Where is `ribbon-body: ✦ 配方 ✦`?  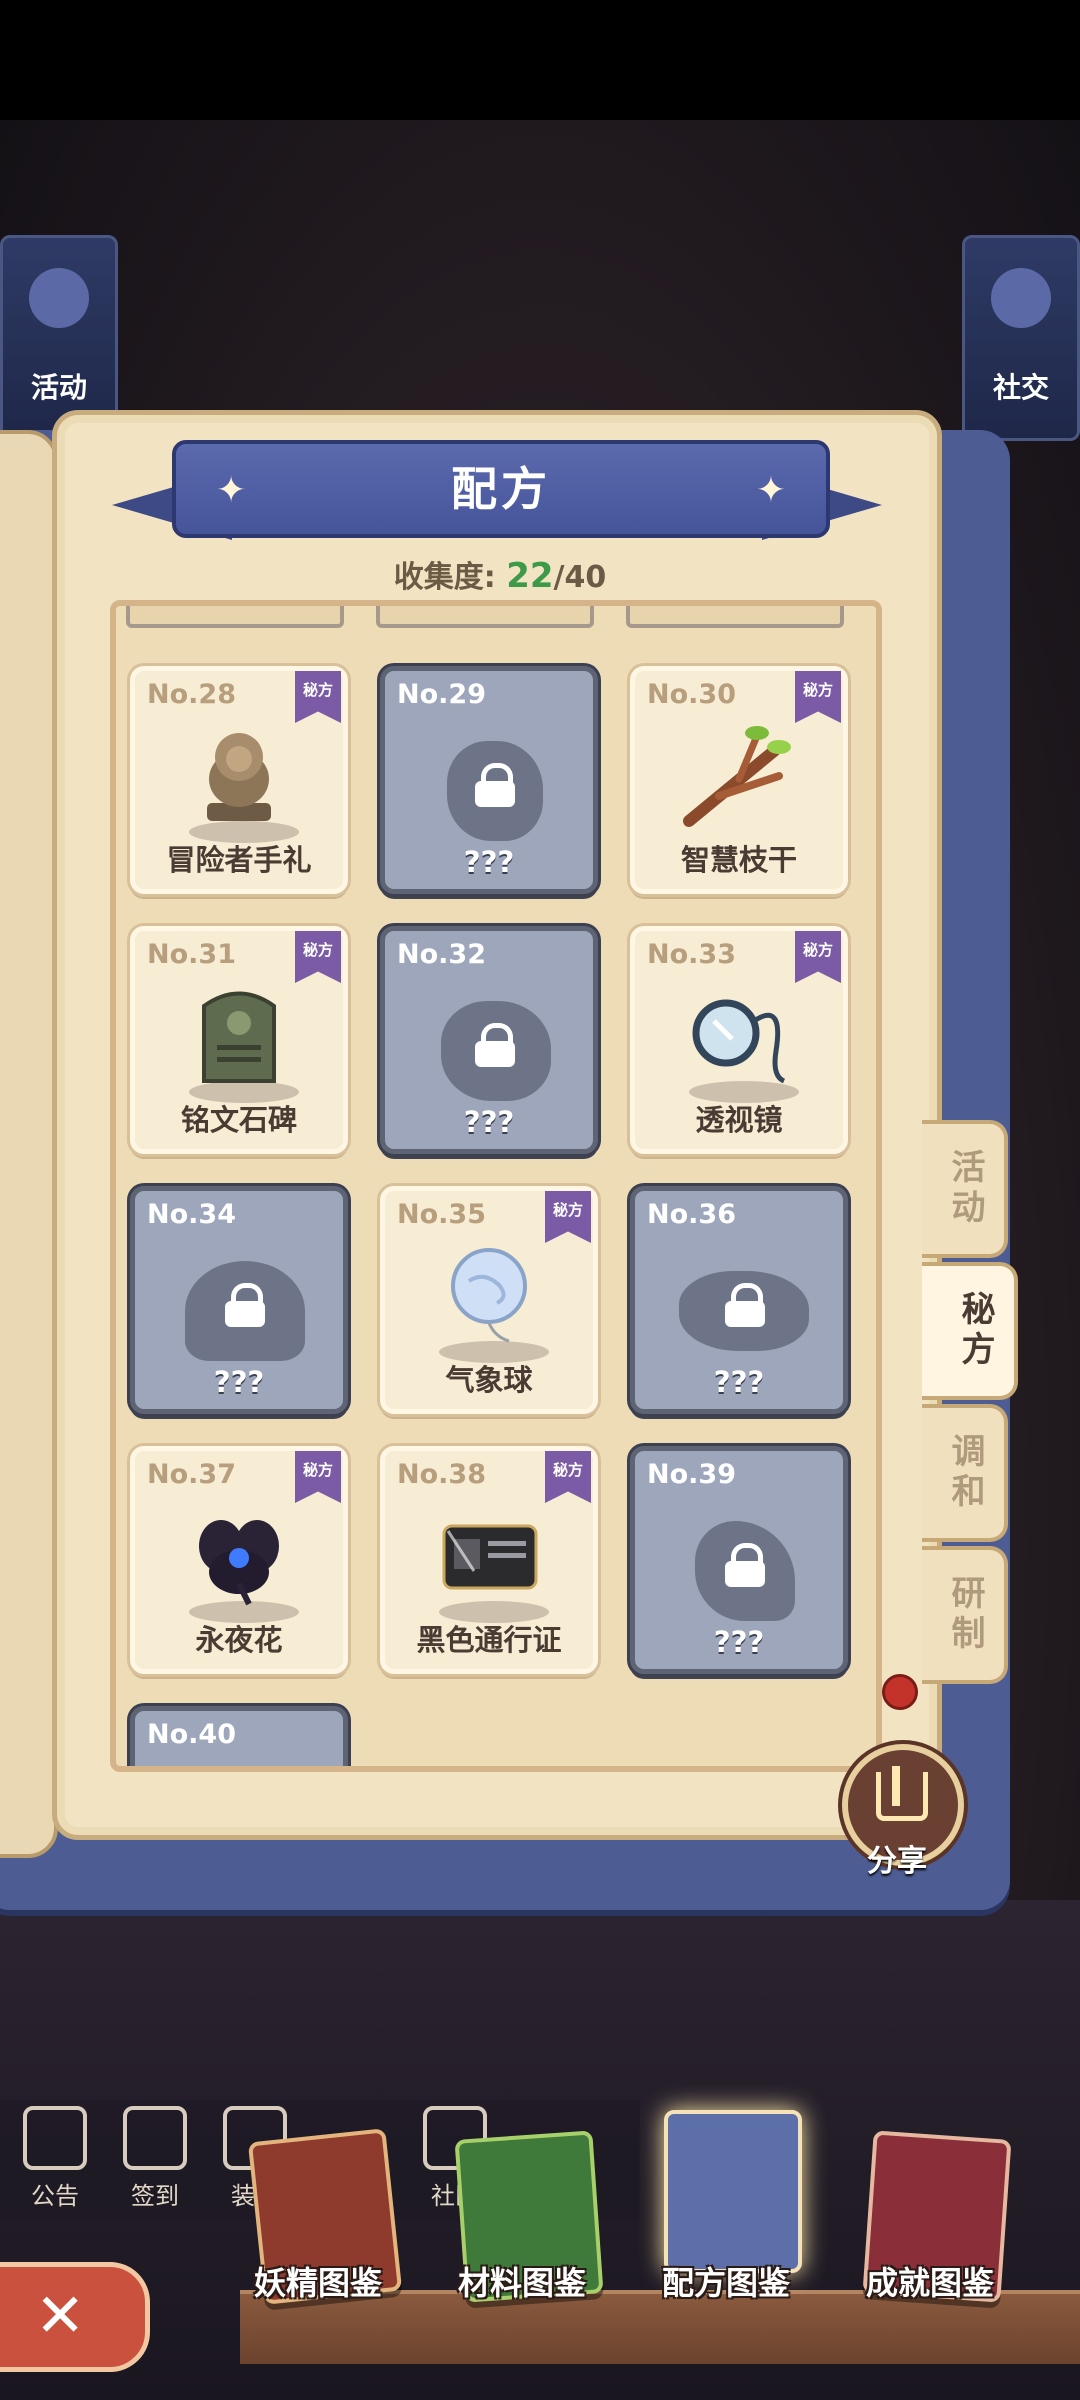
ribbon-body: ✦ 配方 ✦ is located at coordinates (501, 489).